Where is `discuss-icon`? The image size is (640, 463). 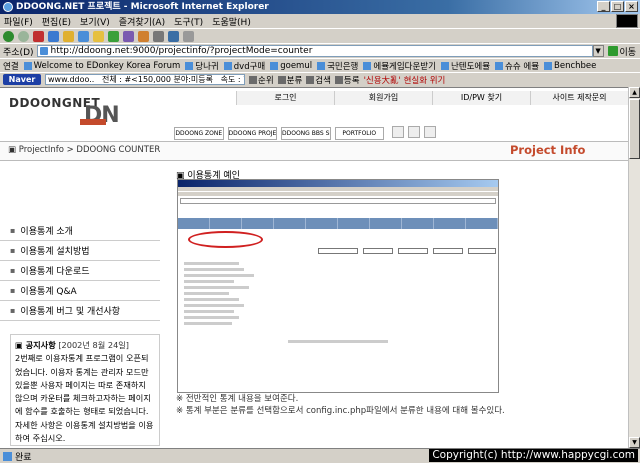 discuss-icon is located at coordinates (188, 36).